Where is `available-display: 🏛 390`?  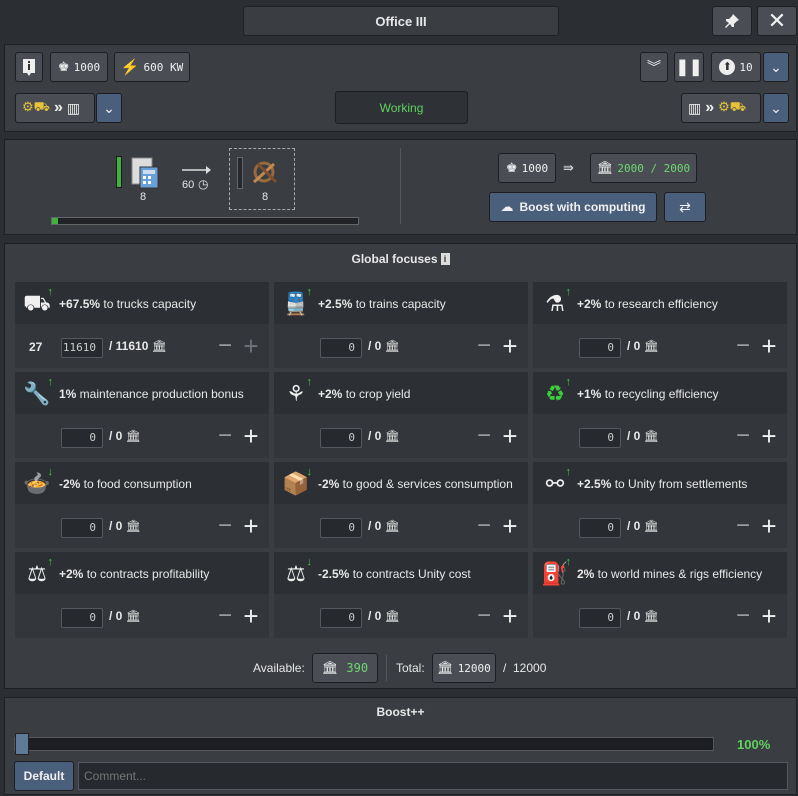
available-display: 🏛 390 is located at coordinates (345, 668).